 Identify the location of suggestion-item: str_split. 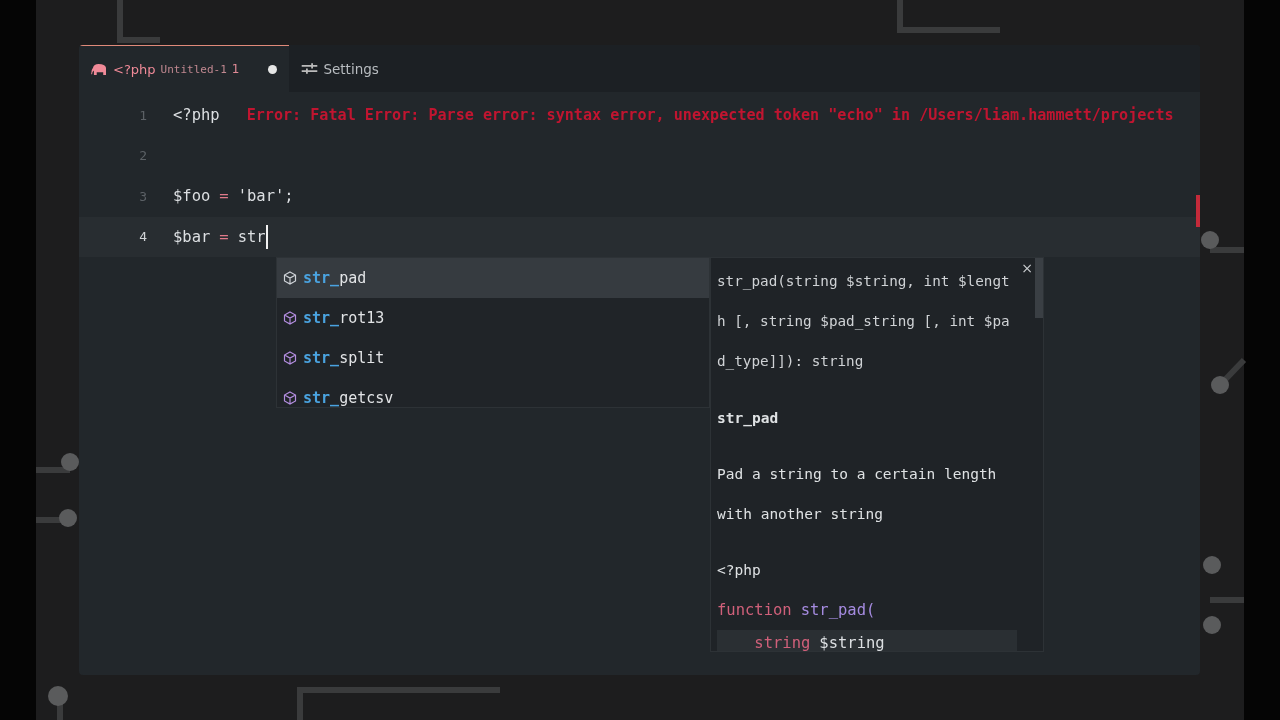
(493, 358).